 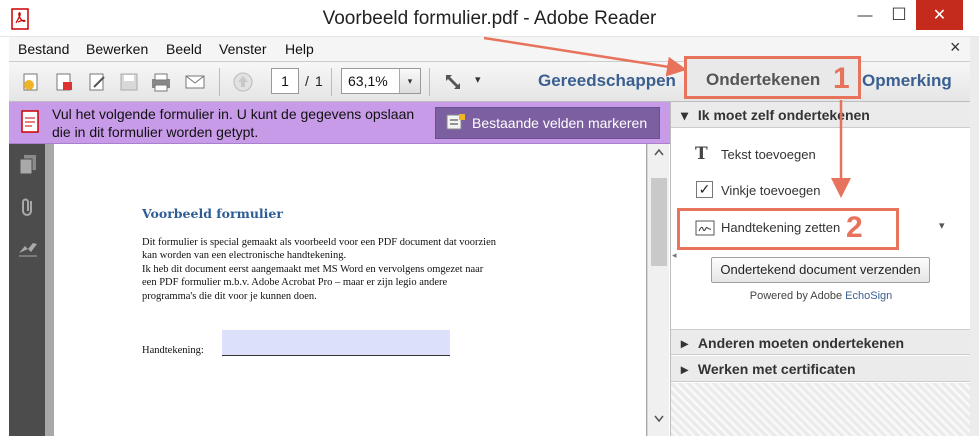 I want to click on annotation-arrows, so click(x=667, y=117).